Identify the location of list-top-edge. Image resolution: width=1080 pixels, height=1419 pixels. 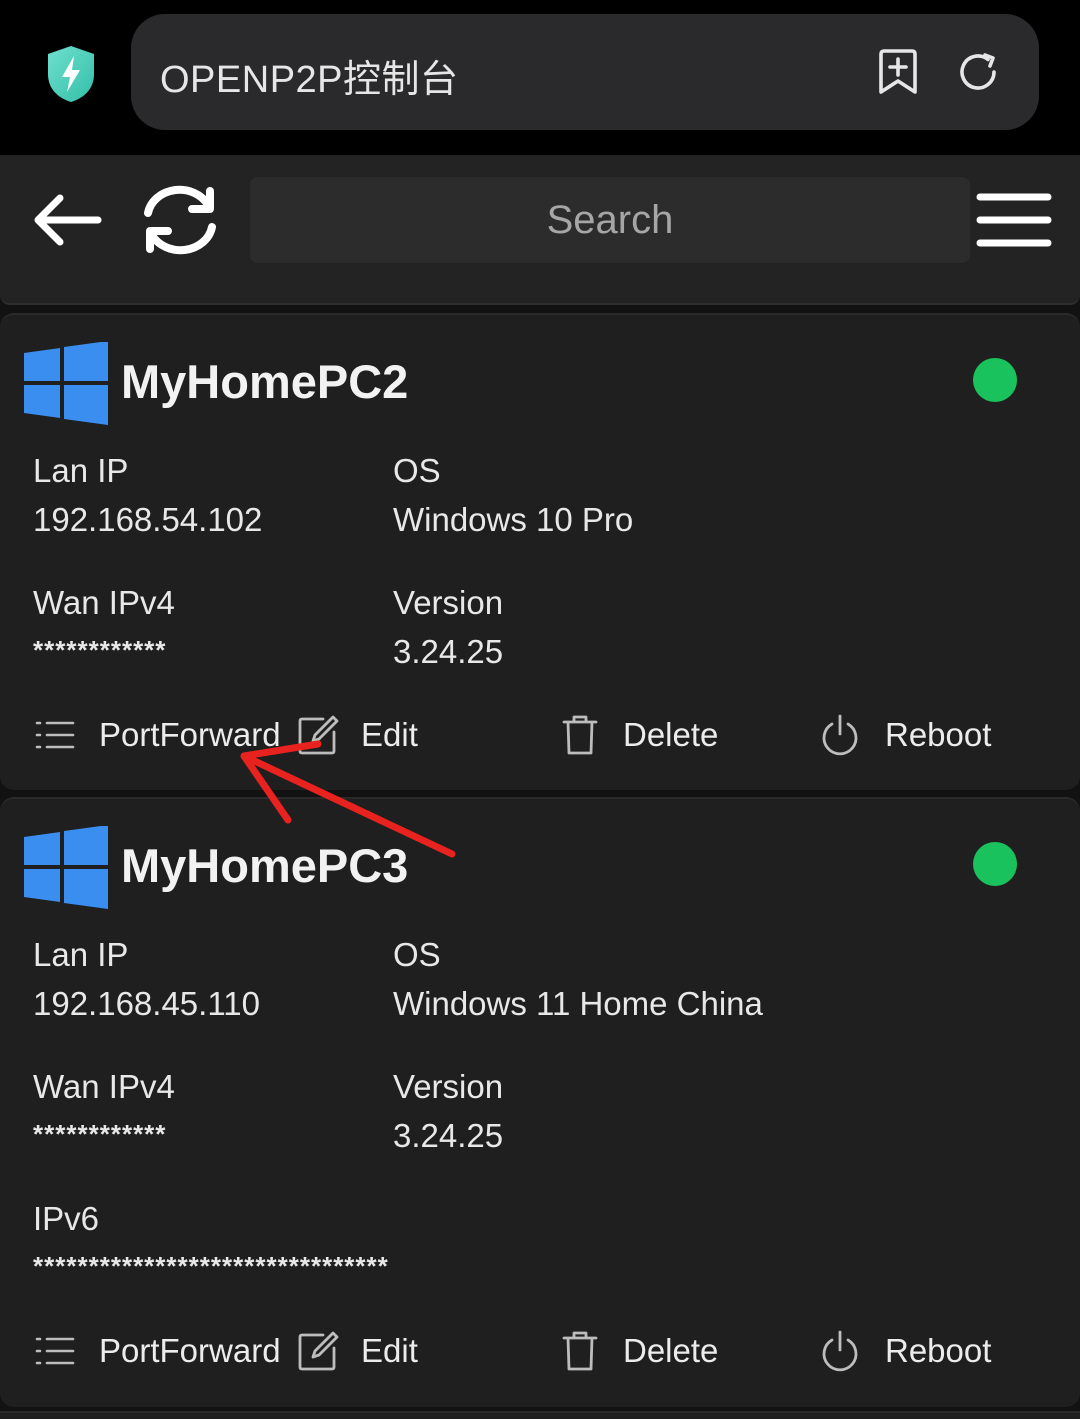
(540, 295).